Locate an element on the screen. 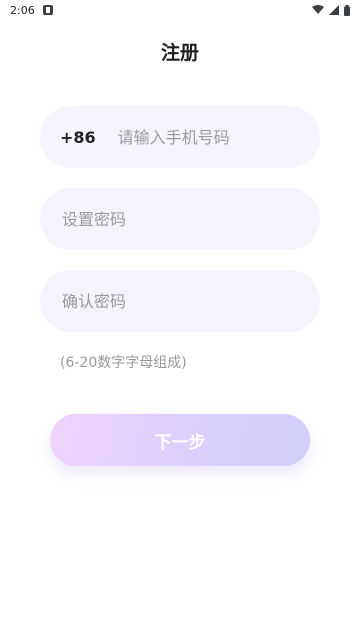 Image resolution: width=360 pixels, height=640 pixels. password-field is located at coordinates (180, 219).